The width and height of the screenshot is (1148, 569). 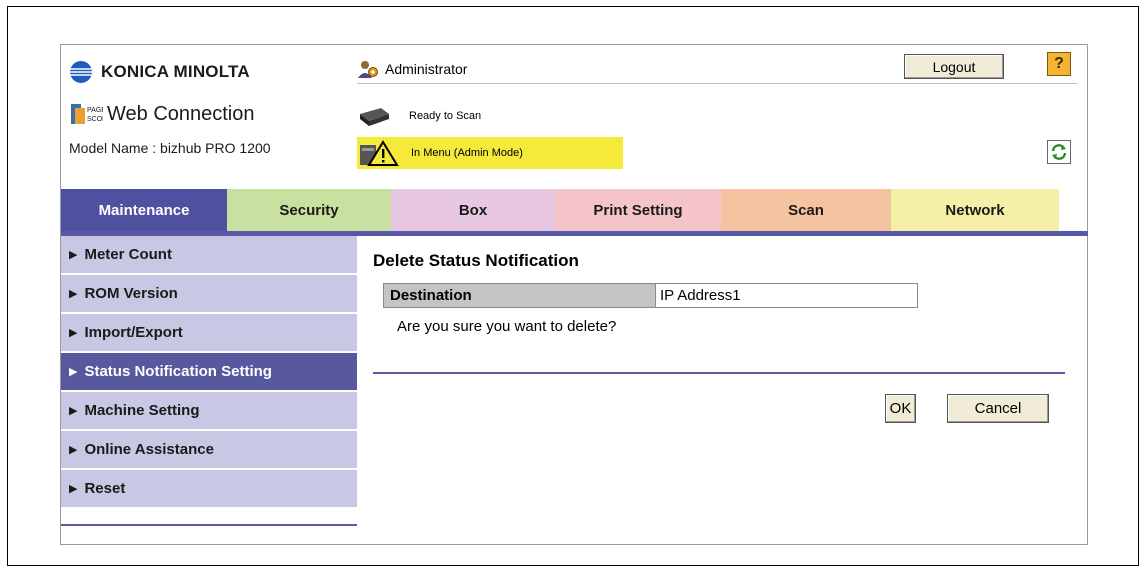 I want to click on destination-value: IP Address1, so click(x=786, y=295).